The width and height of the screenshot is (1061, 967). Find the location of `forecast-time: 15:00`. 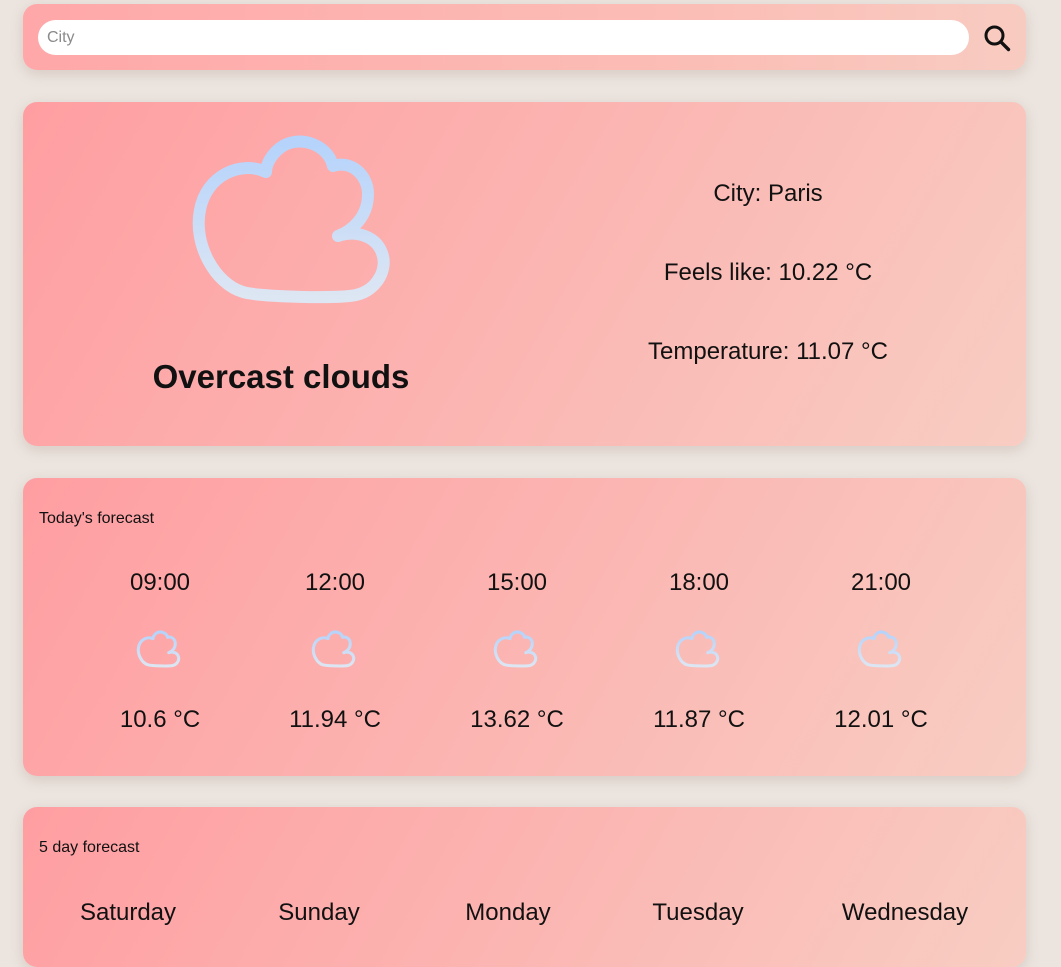

forecast-time: 15:00 is located at coordinates (517, 582).